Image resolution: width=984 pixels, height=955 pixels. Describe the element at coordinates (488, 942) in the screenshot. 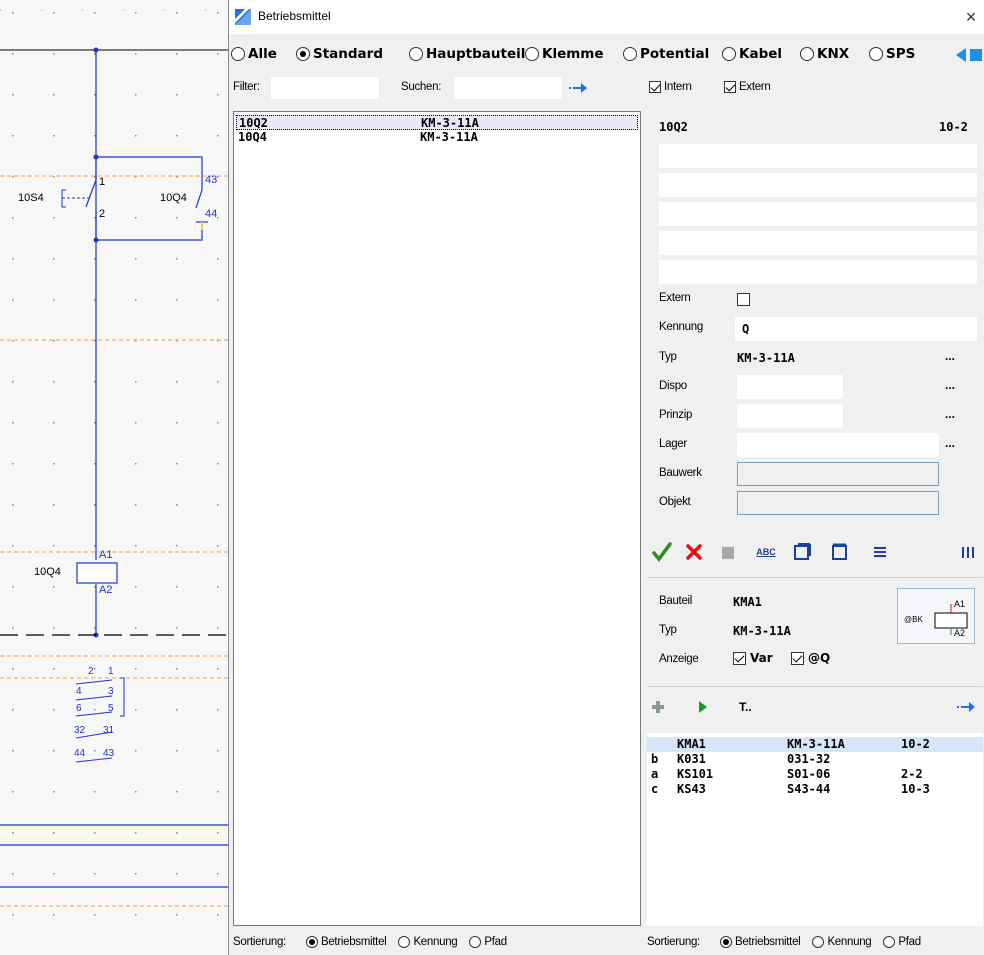

I see `left-sort-pfad: Pfad` at that location.